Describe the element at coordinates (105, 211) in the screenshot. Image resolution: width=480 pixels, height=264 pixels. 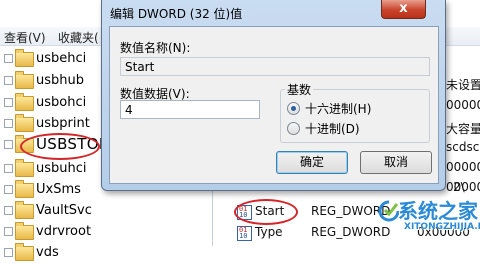
I see `tree-item-vaultsvc: VaultSvc` at that location.